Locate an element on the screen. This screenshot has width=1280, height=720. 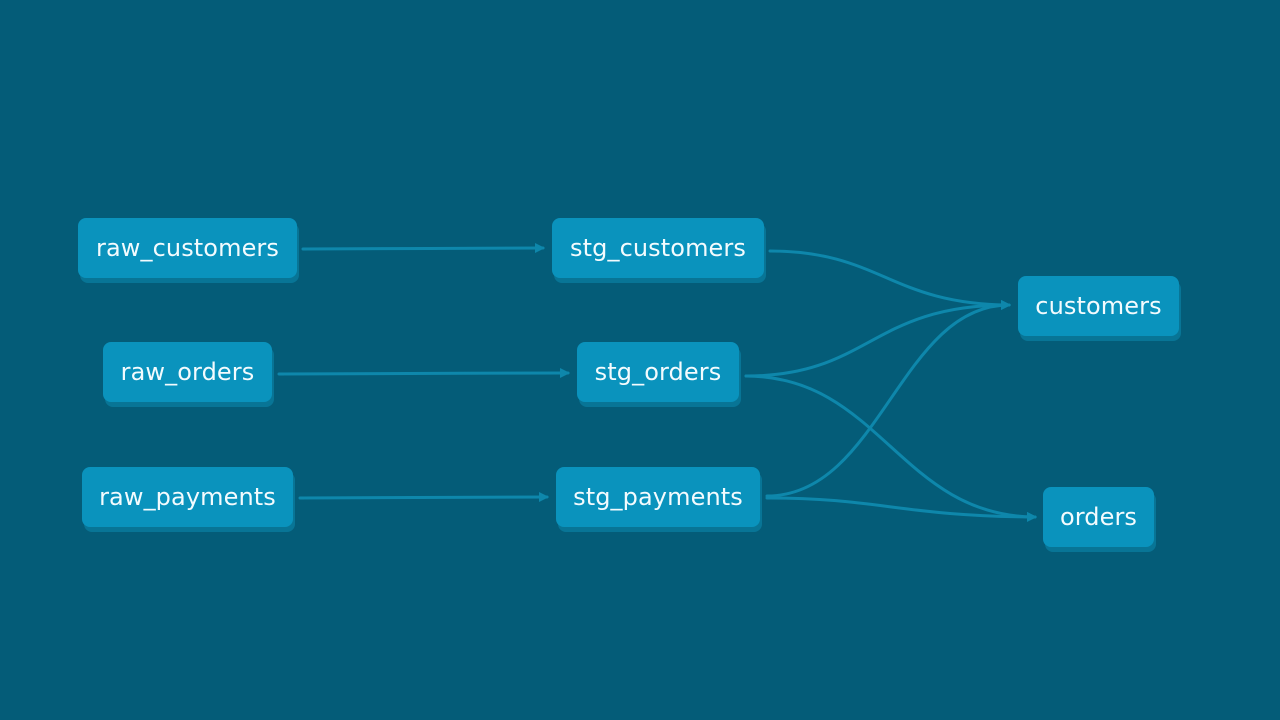
node-orders: orders is located at coordinates (1098, 517).